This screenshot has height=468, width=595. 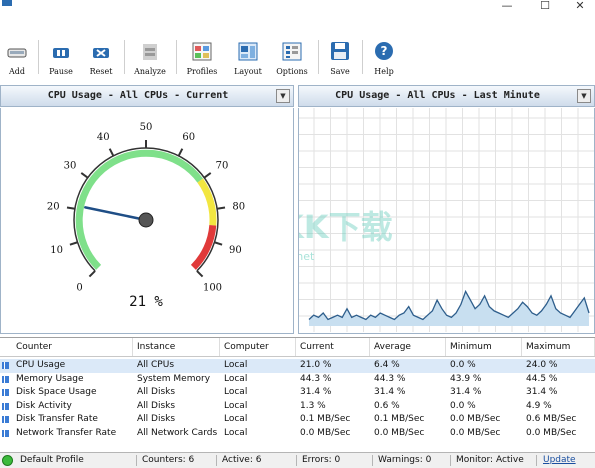 I want to click on analyze-label: Analyze, so click(x=150, y=71).